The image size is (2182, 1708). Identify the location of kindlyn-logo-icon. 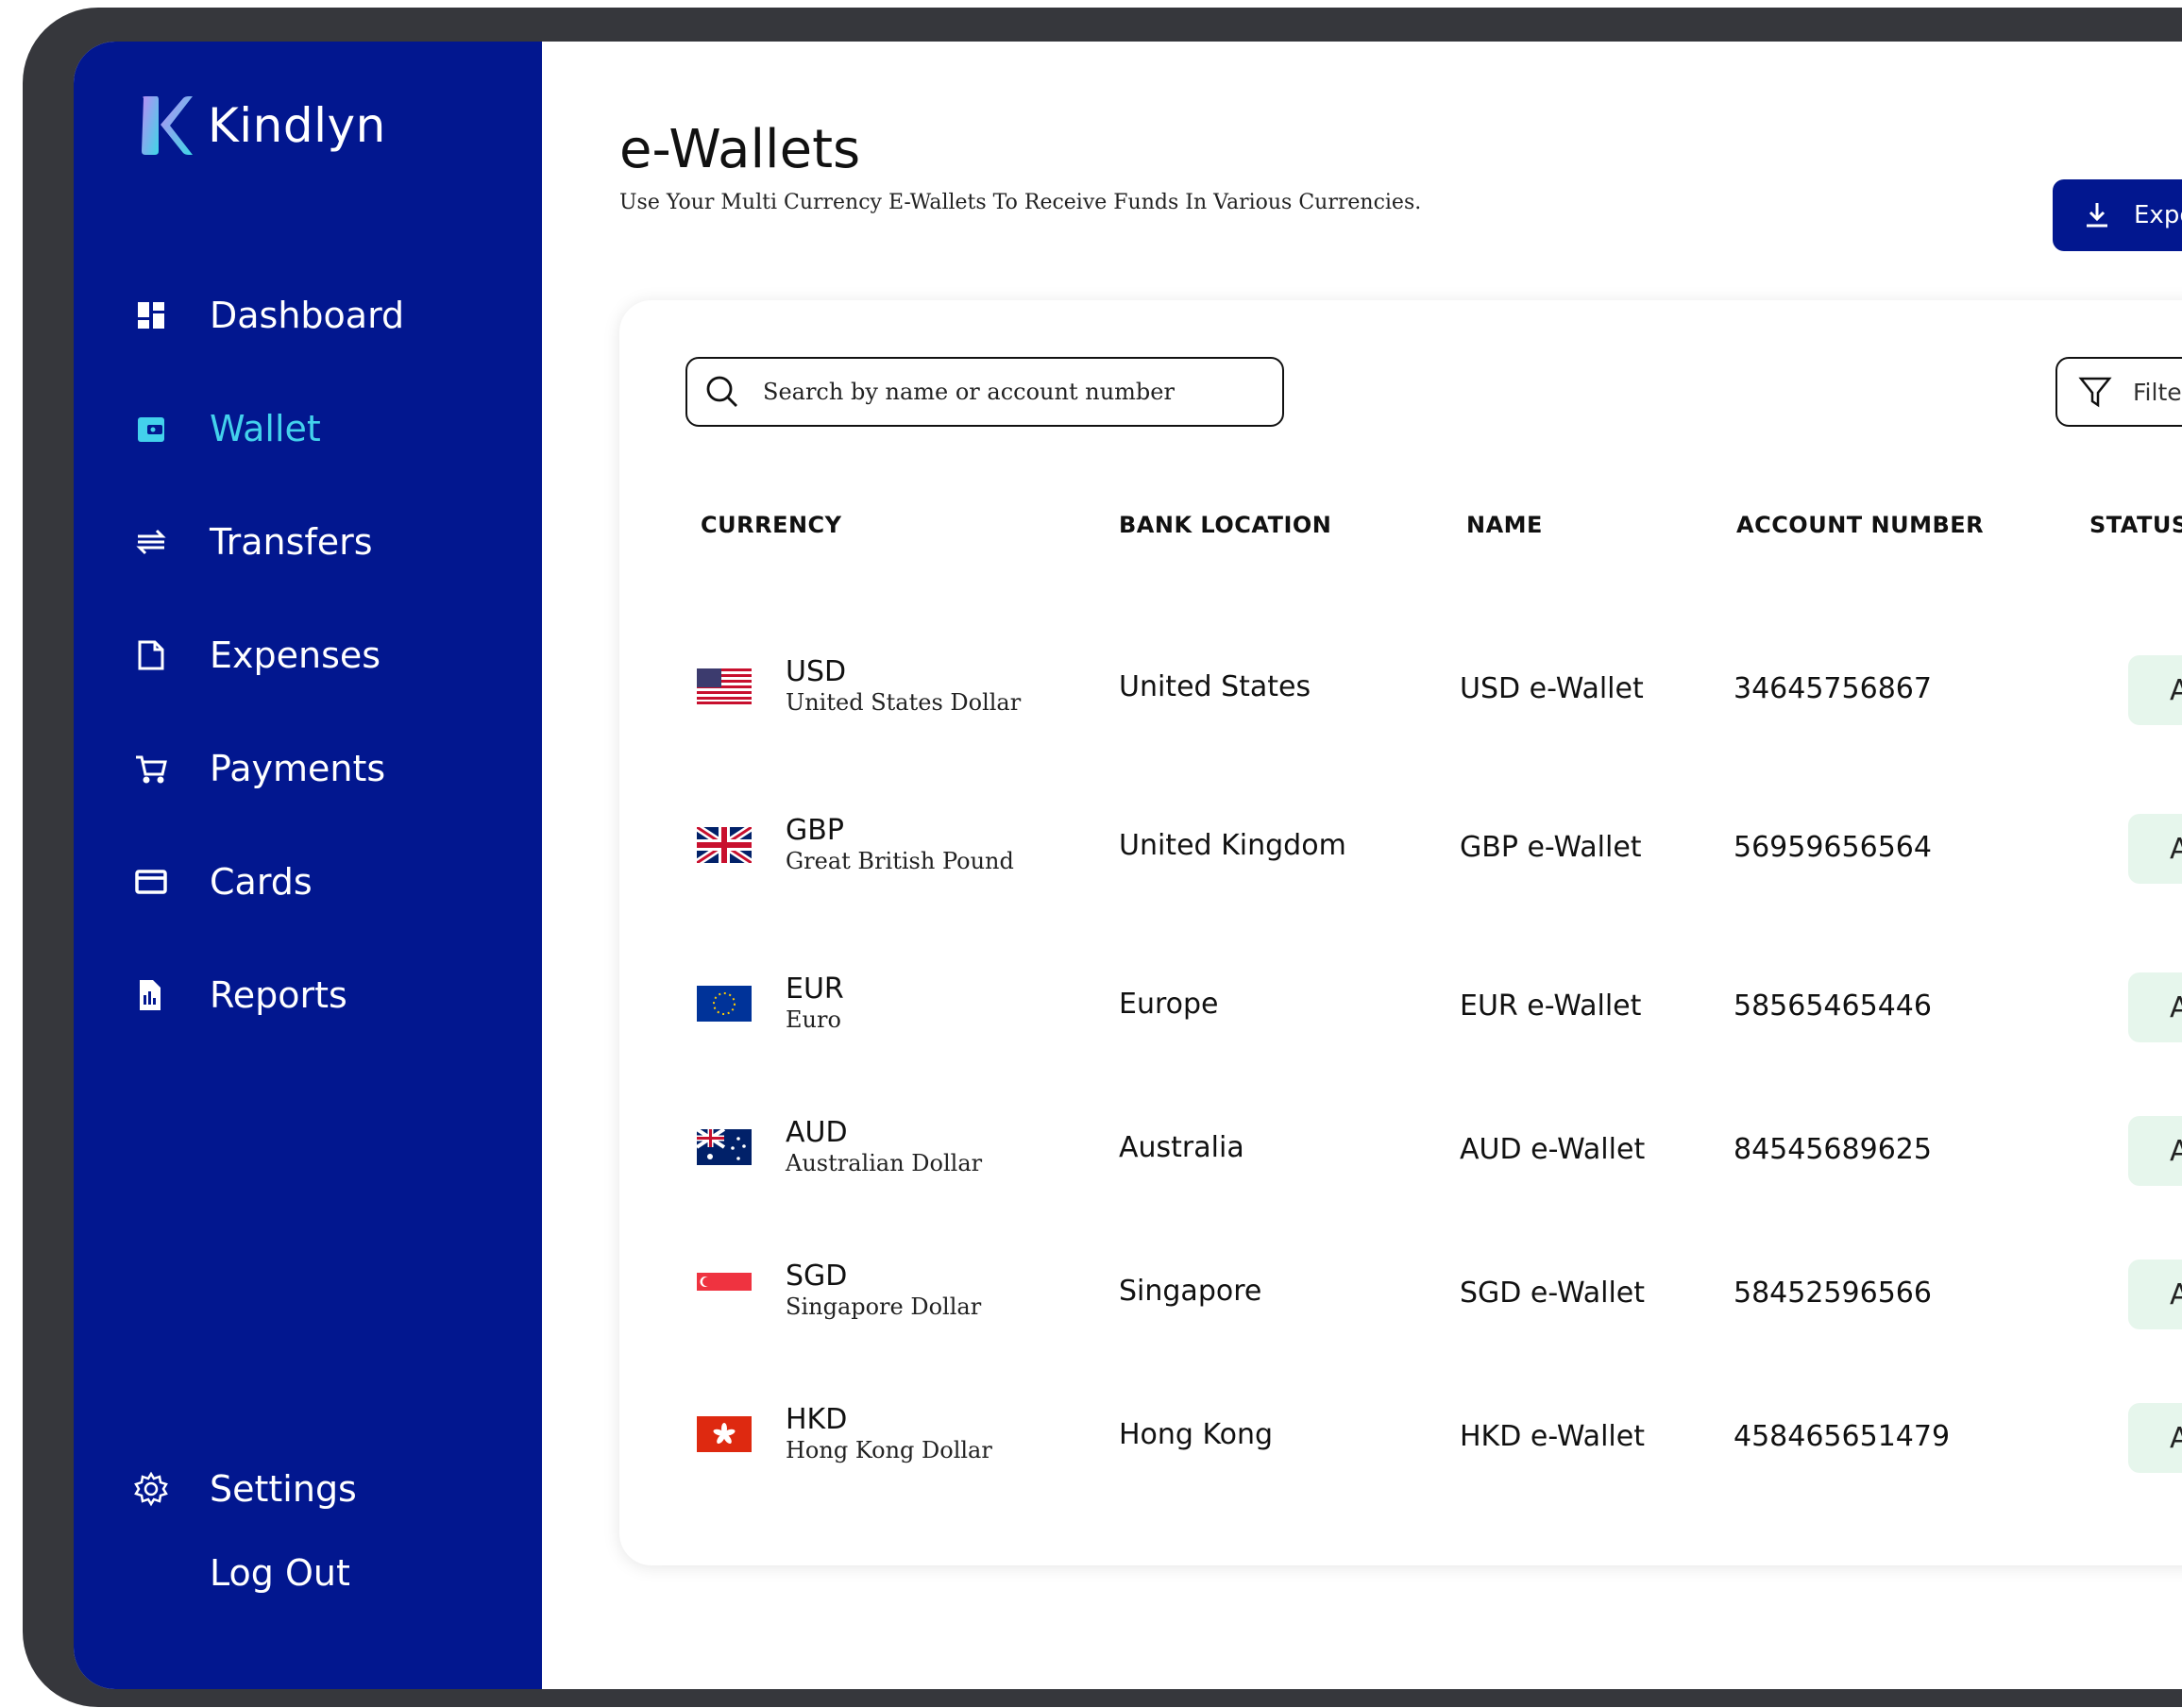
(168, 125).